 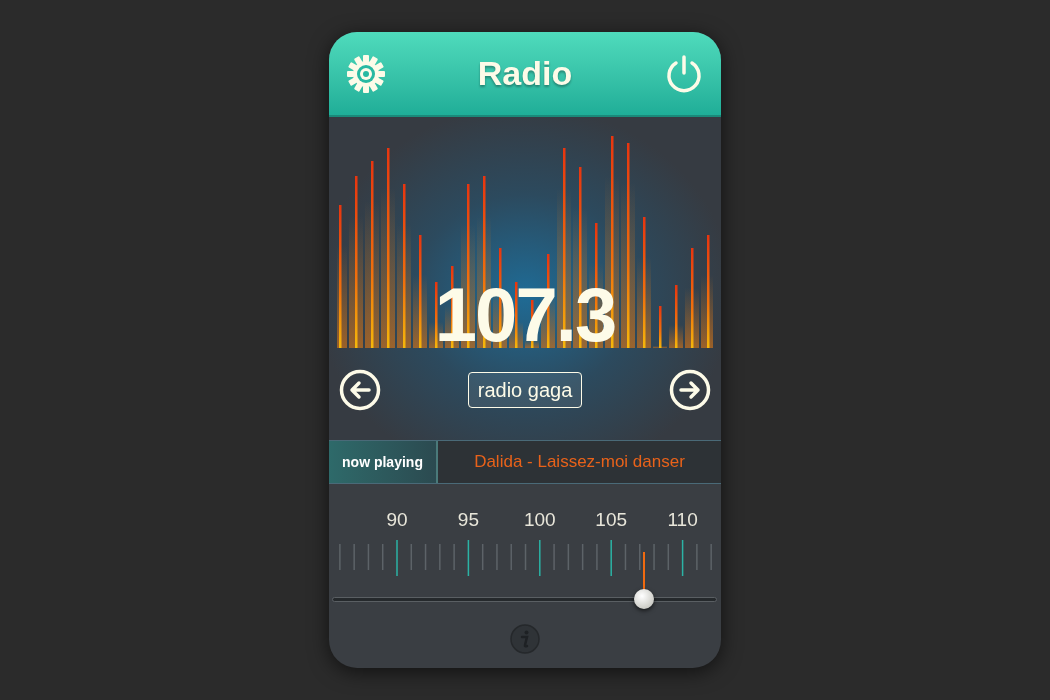 What do you see at coordinates (525, 73) in the screenshot?
I see `app-title: Radio` at bounding box center [525, 73].